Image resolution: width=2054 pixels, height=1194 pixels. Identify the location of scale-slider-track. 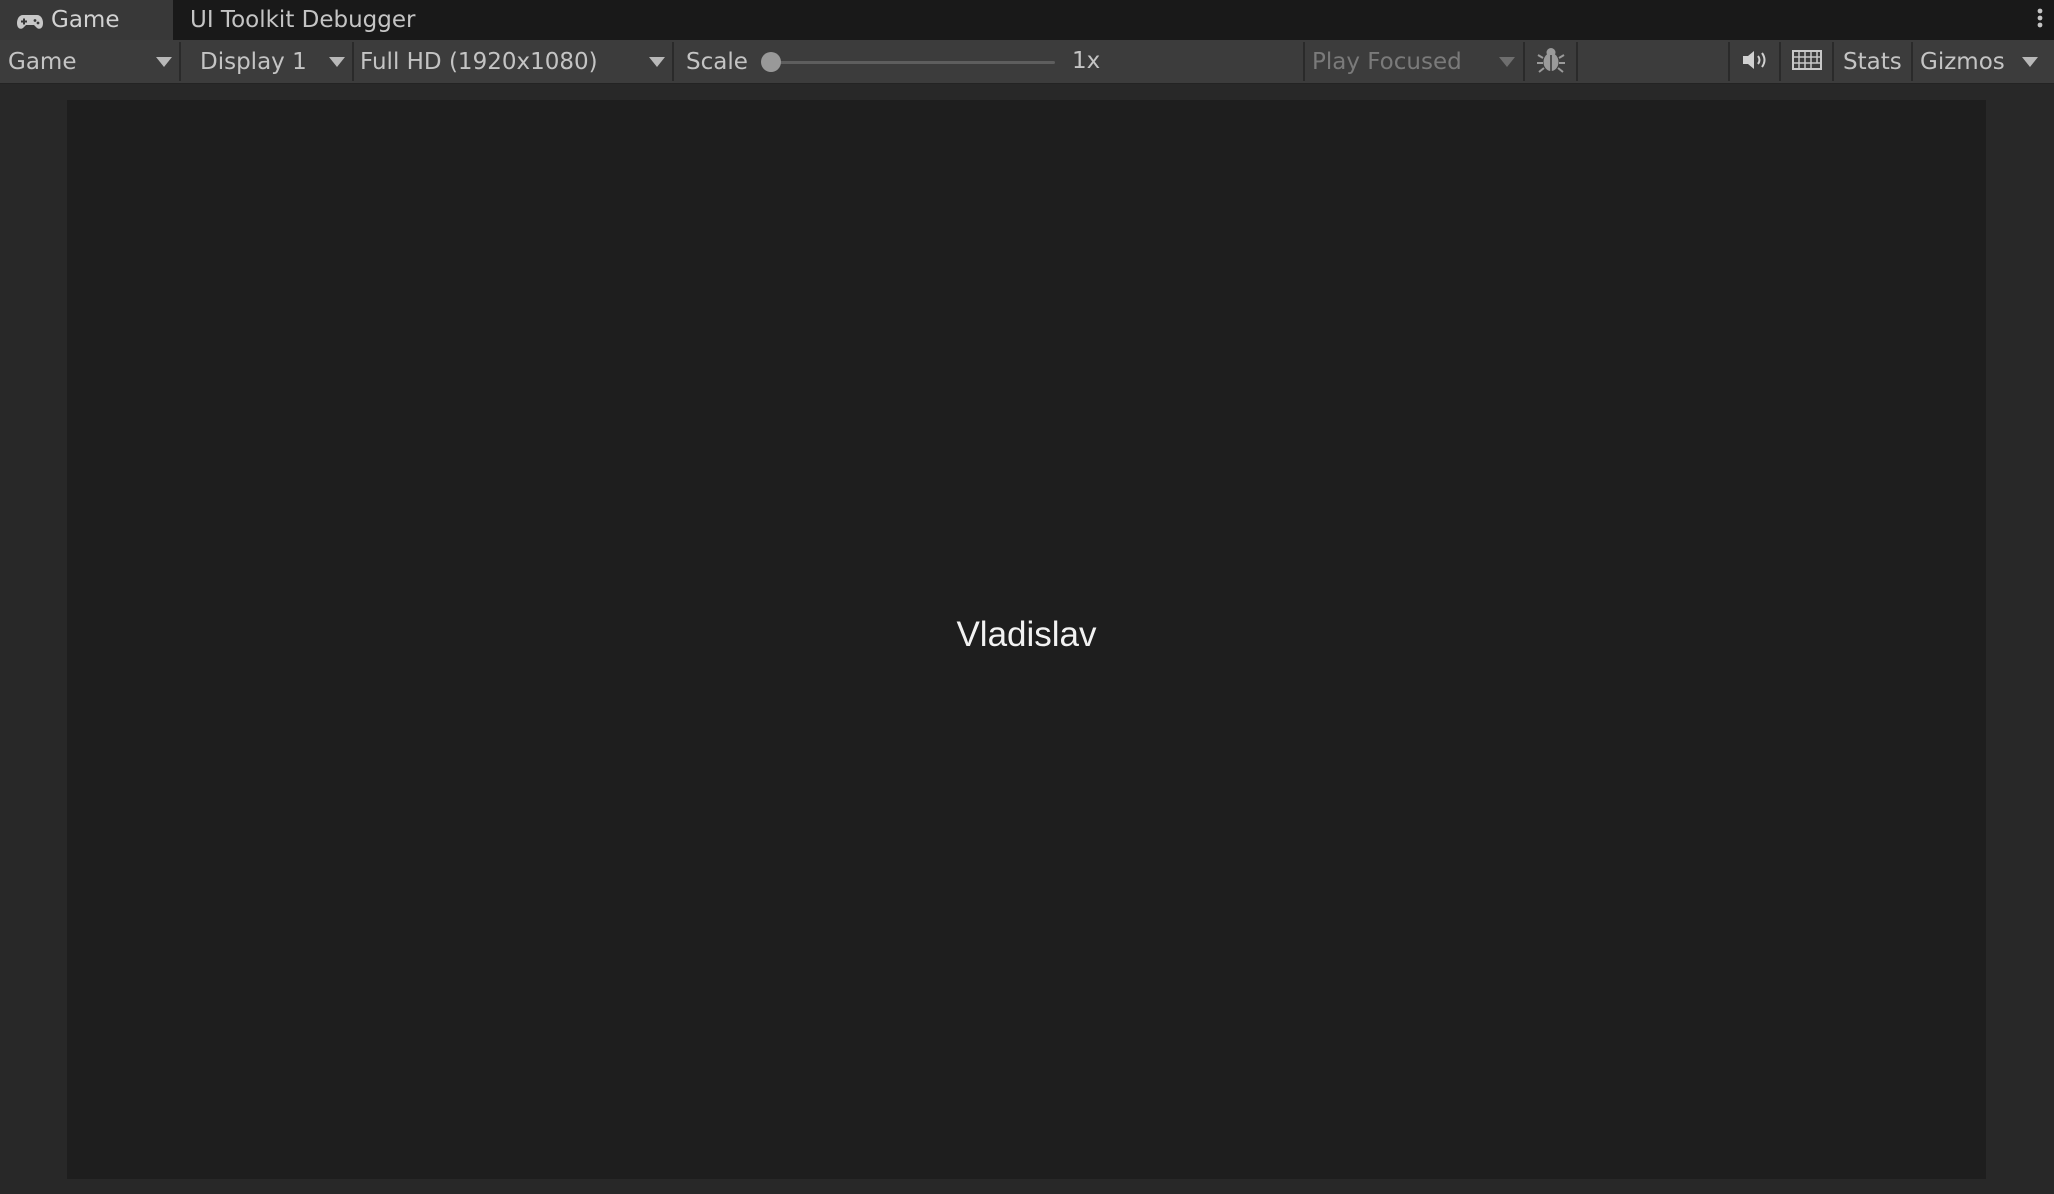
(913, 62).